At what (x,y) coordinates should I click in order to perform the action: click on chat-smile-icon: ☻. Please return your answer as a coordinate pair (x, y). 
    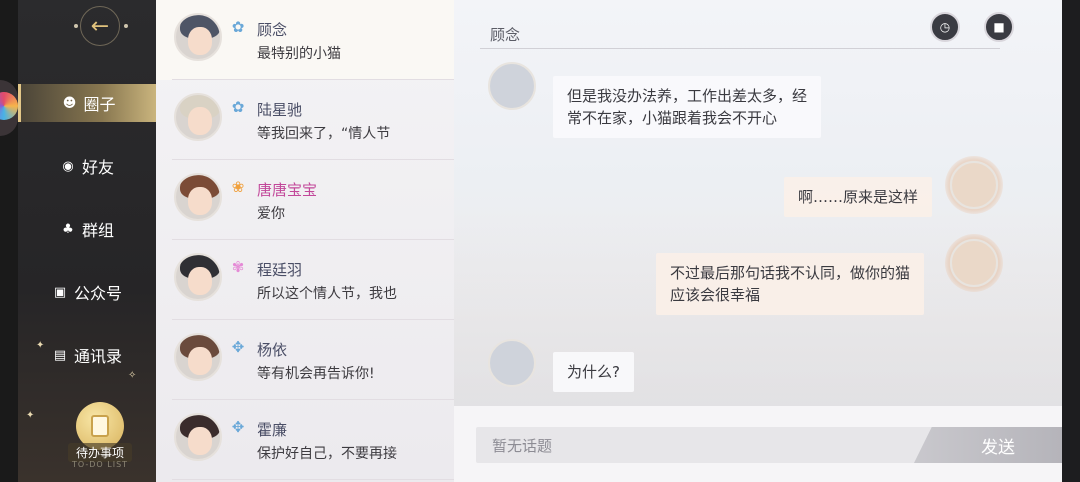
    Looking at the image, I should click on (69, 103).